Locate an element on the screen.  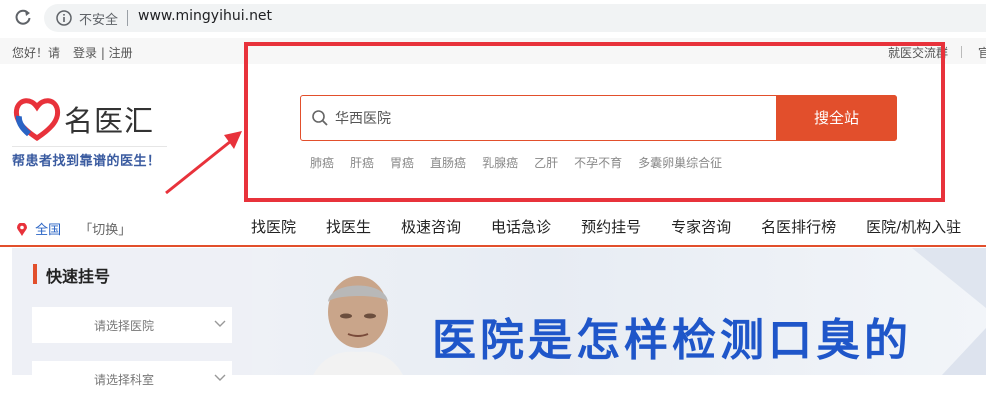
annotation-arrow is located at coordinates (203, 163).